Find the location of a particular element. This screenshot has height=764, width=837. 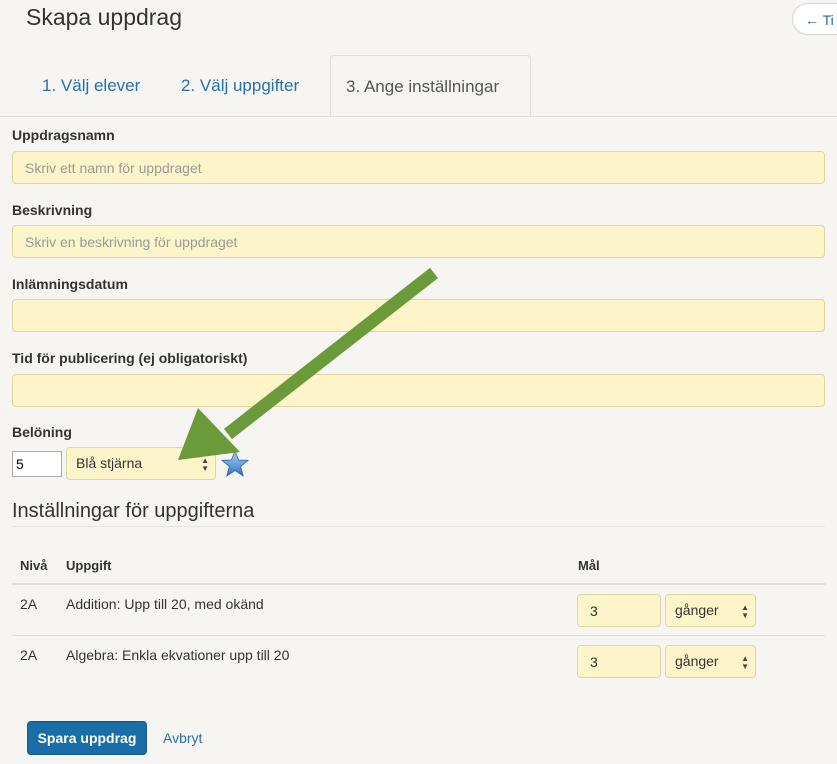

description-input is located at coordinates (418, 241).